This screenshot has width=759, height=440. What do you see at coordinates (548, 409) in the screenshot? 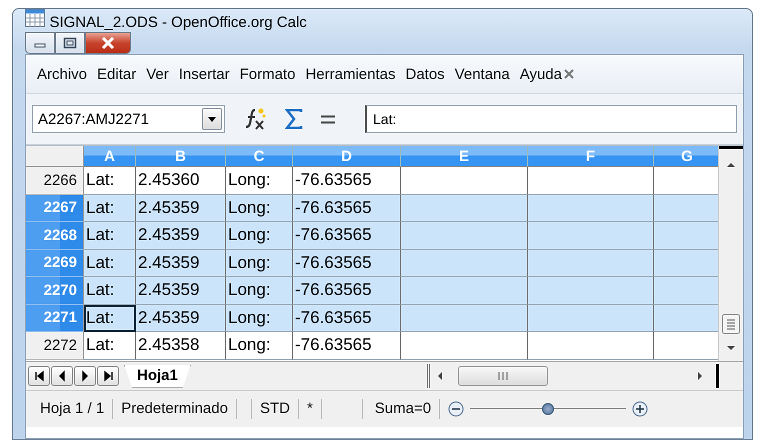
I see `zoom-slider` at bounding box center [548, 409].